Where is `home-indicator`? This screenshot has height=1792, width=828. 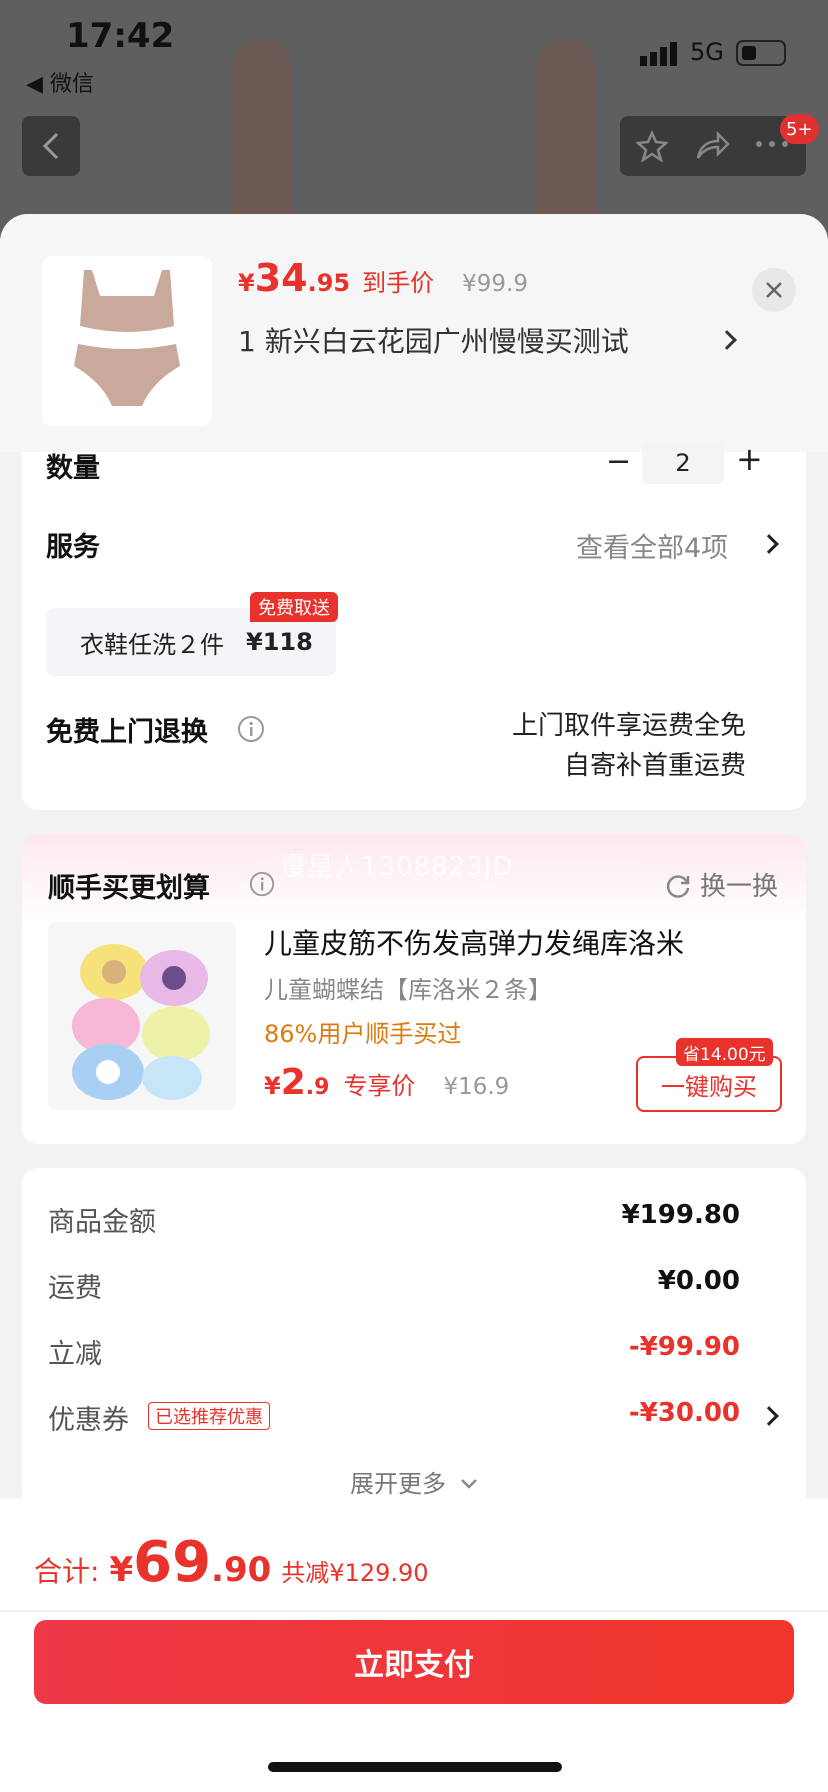
home-indicator is located at coordinates (415, 1767).